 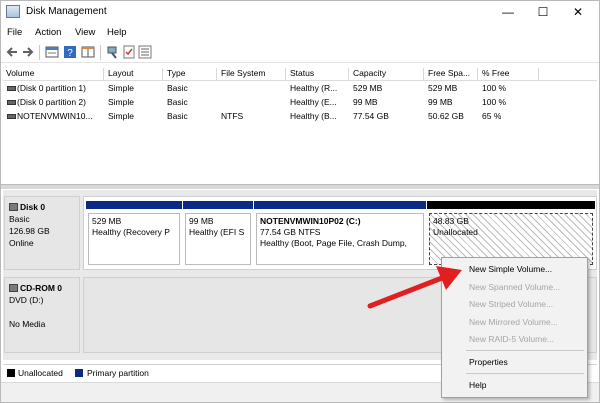 I want to click on check-icon, so click(x=129, y=52).